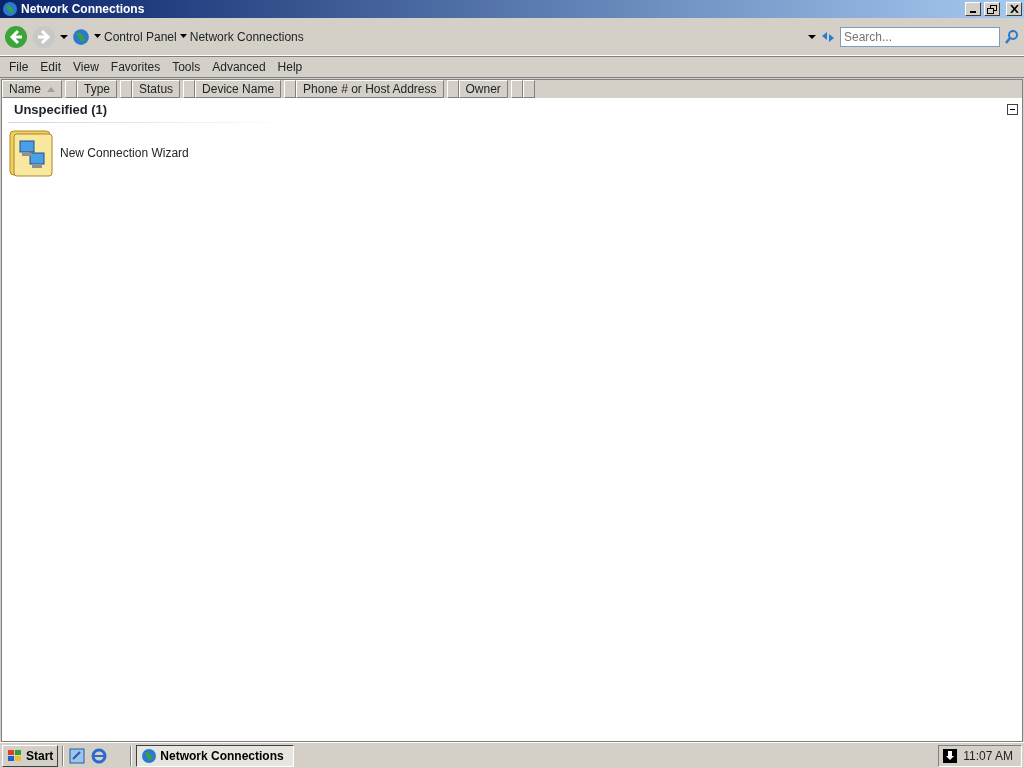  I want to click on column-header: Name, so click(32, 89).